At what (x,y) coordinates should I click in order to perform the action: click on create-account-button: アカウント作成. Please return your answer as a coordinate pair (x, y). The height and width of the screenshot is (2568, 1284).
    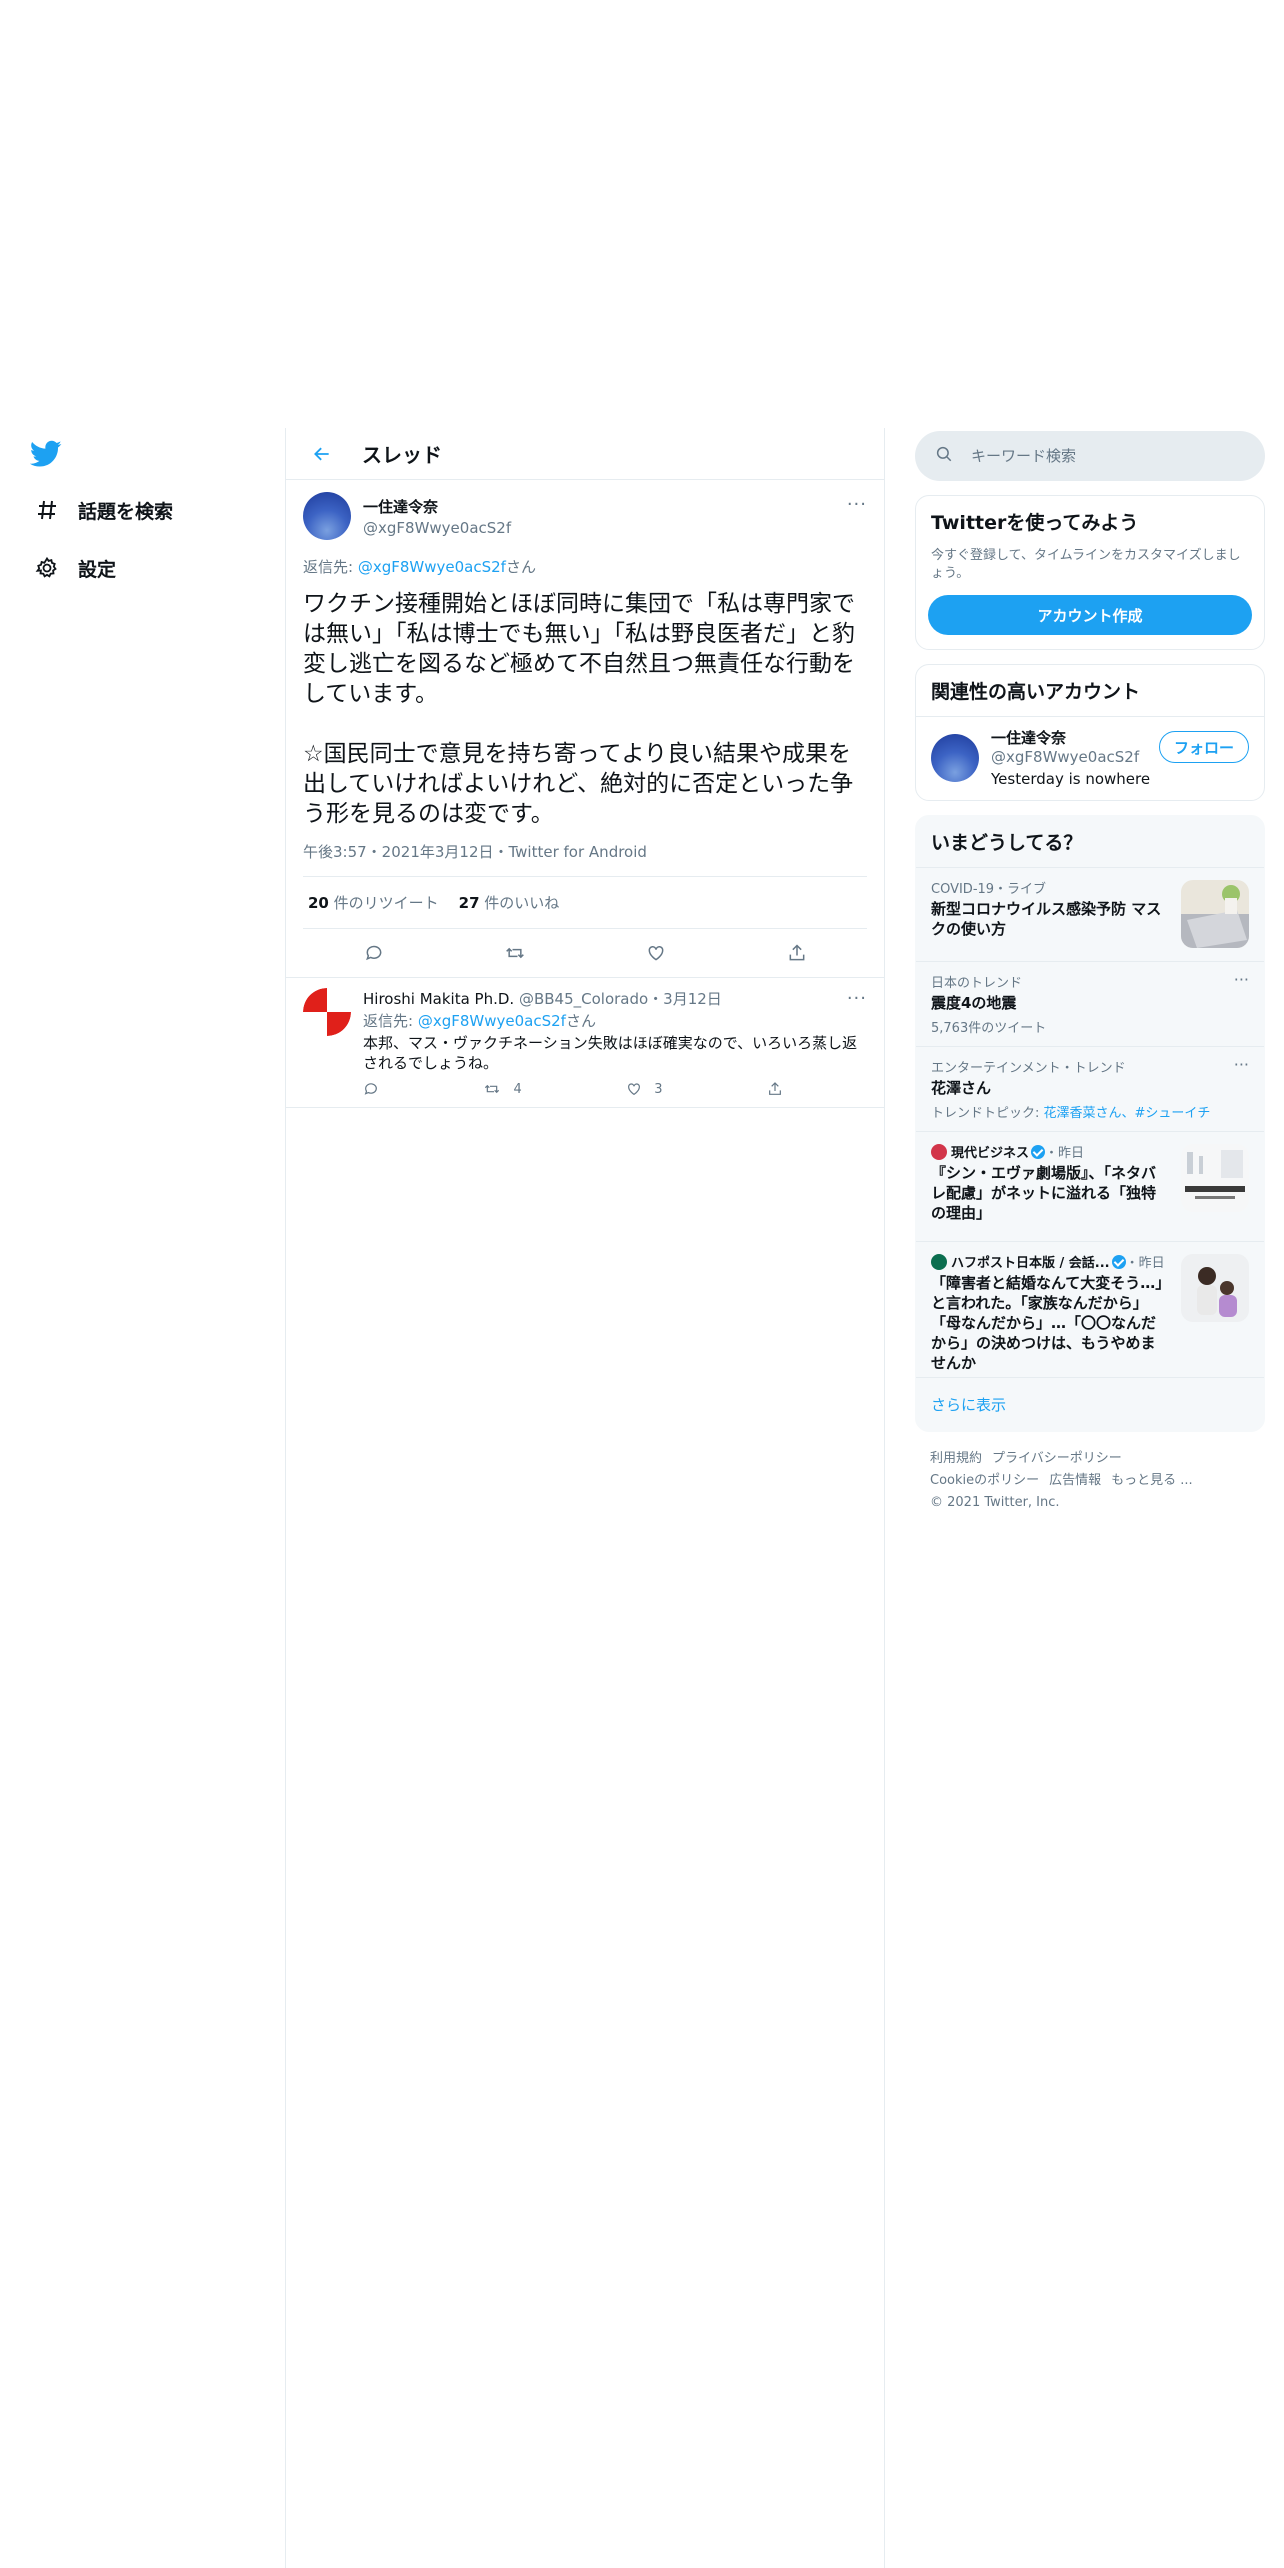
    Looking at the image, I should click on (1090, 615).